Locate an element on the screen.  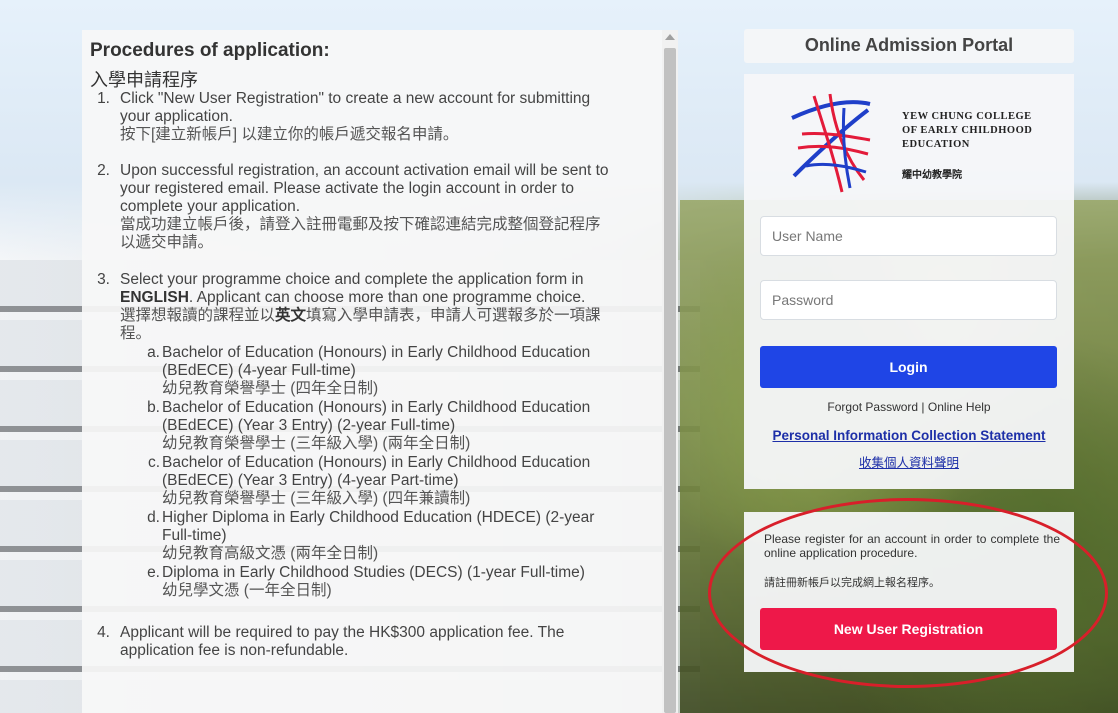
programme-letter: a. is located at coordinates (153, 352).